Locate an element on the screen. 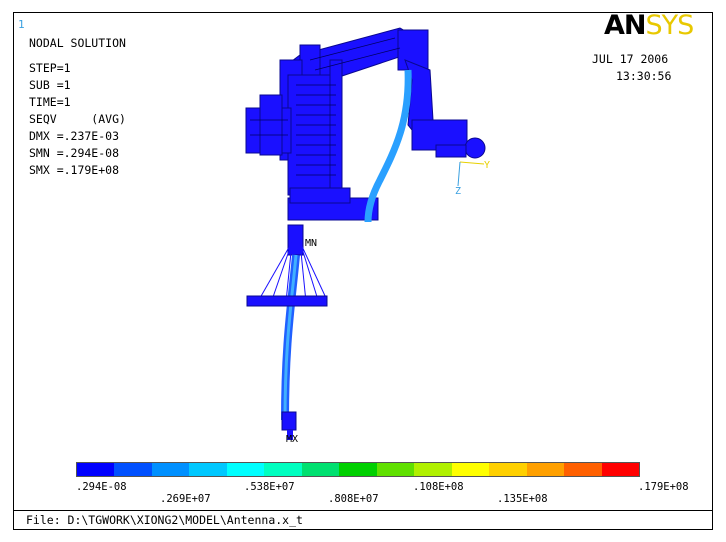 Image resolution: width=726 pixels, height=542 pixels. model-lower-mast is located at coordinates (292, 332).